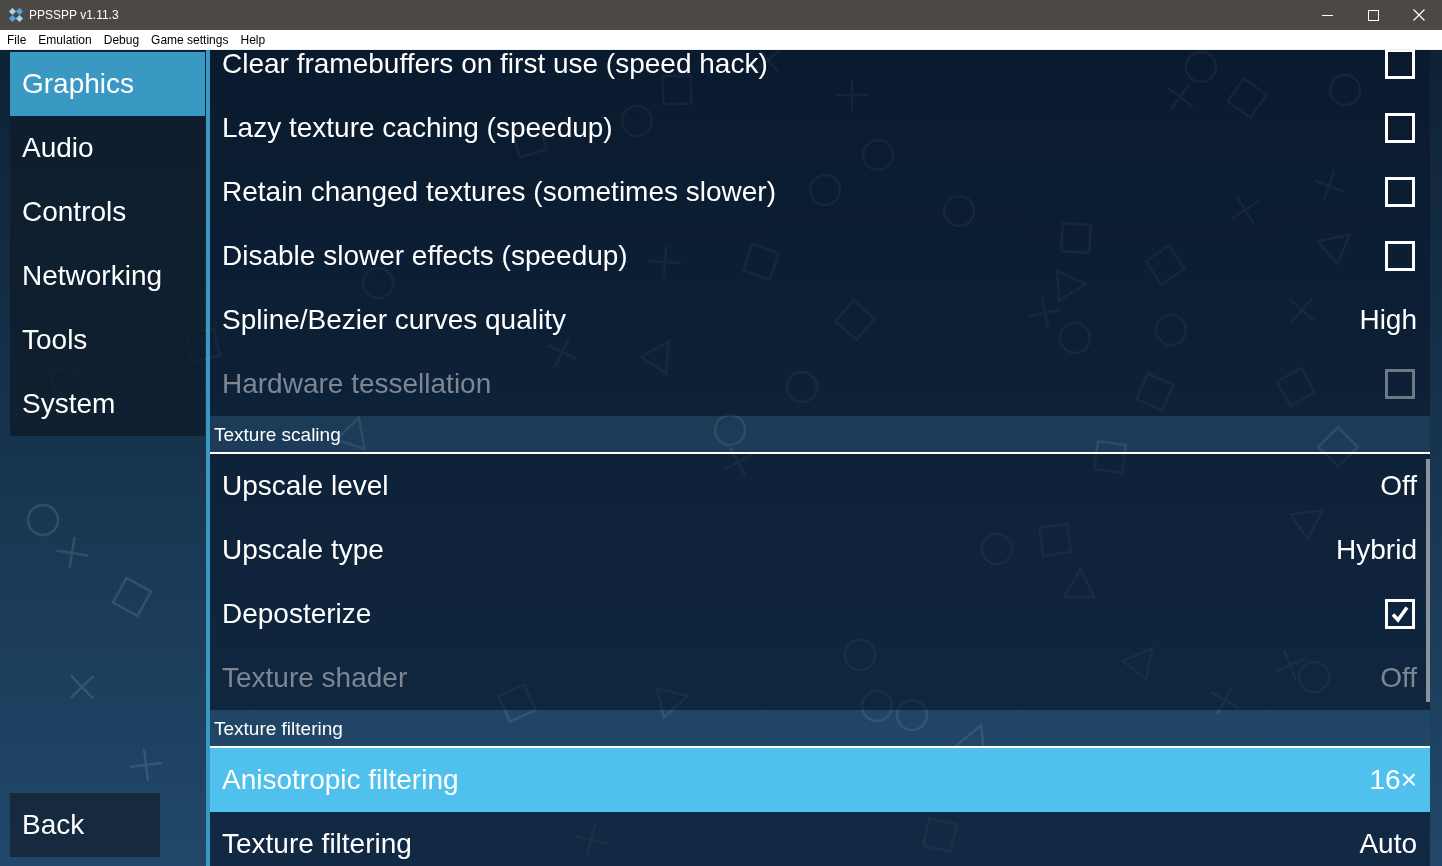 The width and height of the screenshot is (1442, 866). Describe the element at coordinates (107, 340) in the screenshot. I see `sidebar-tab: Tools` at that location.